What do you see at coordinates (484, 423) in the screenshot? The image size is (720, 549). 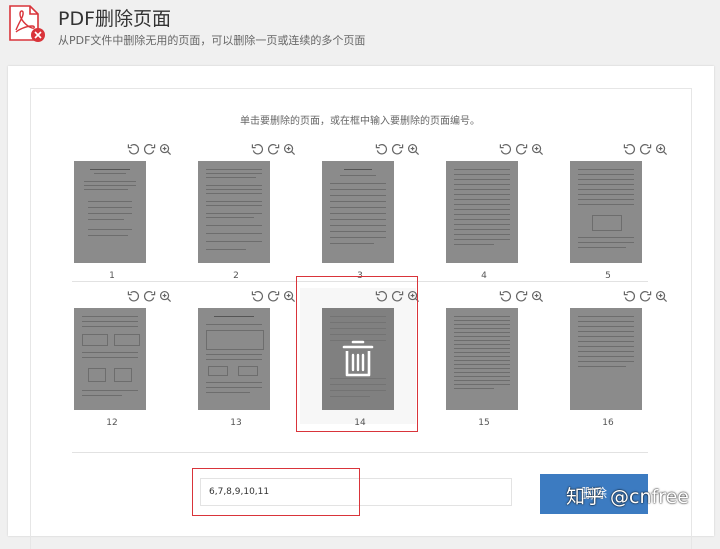 I see `page-number: 15` at bounding box center [484, 423].